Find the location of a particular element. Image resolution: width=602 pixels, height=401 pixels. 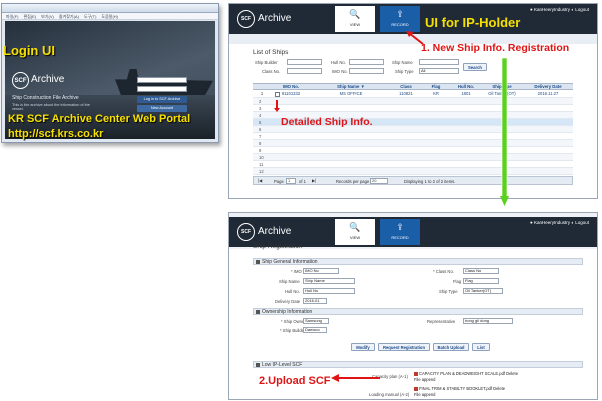

representative-input: hong gil dong is located at coordinates (488, 321).